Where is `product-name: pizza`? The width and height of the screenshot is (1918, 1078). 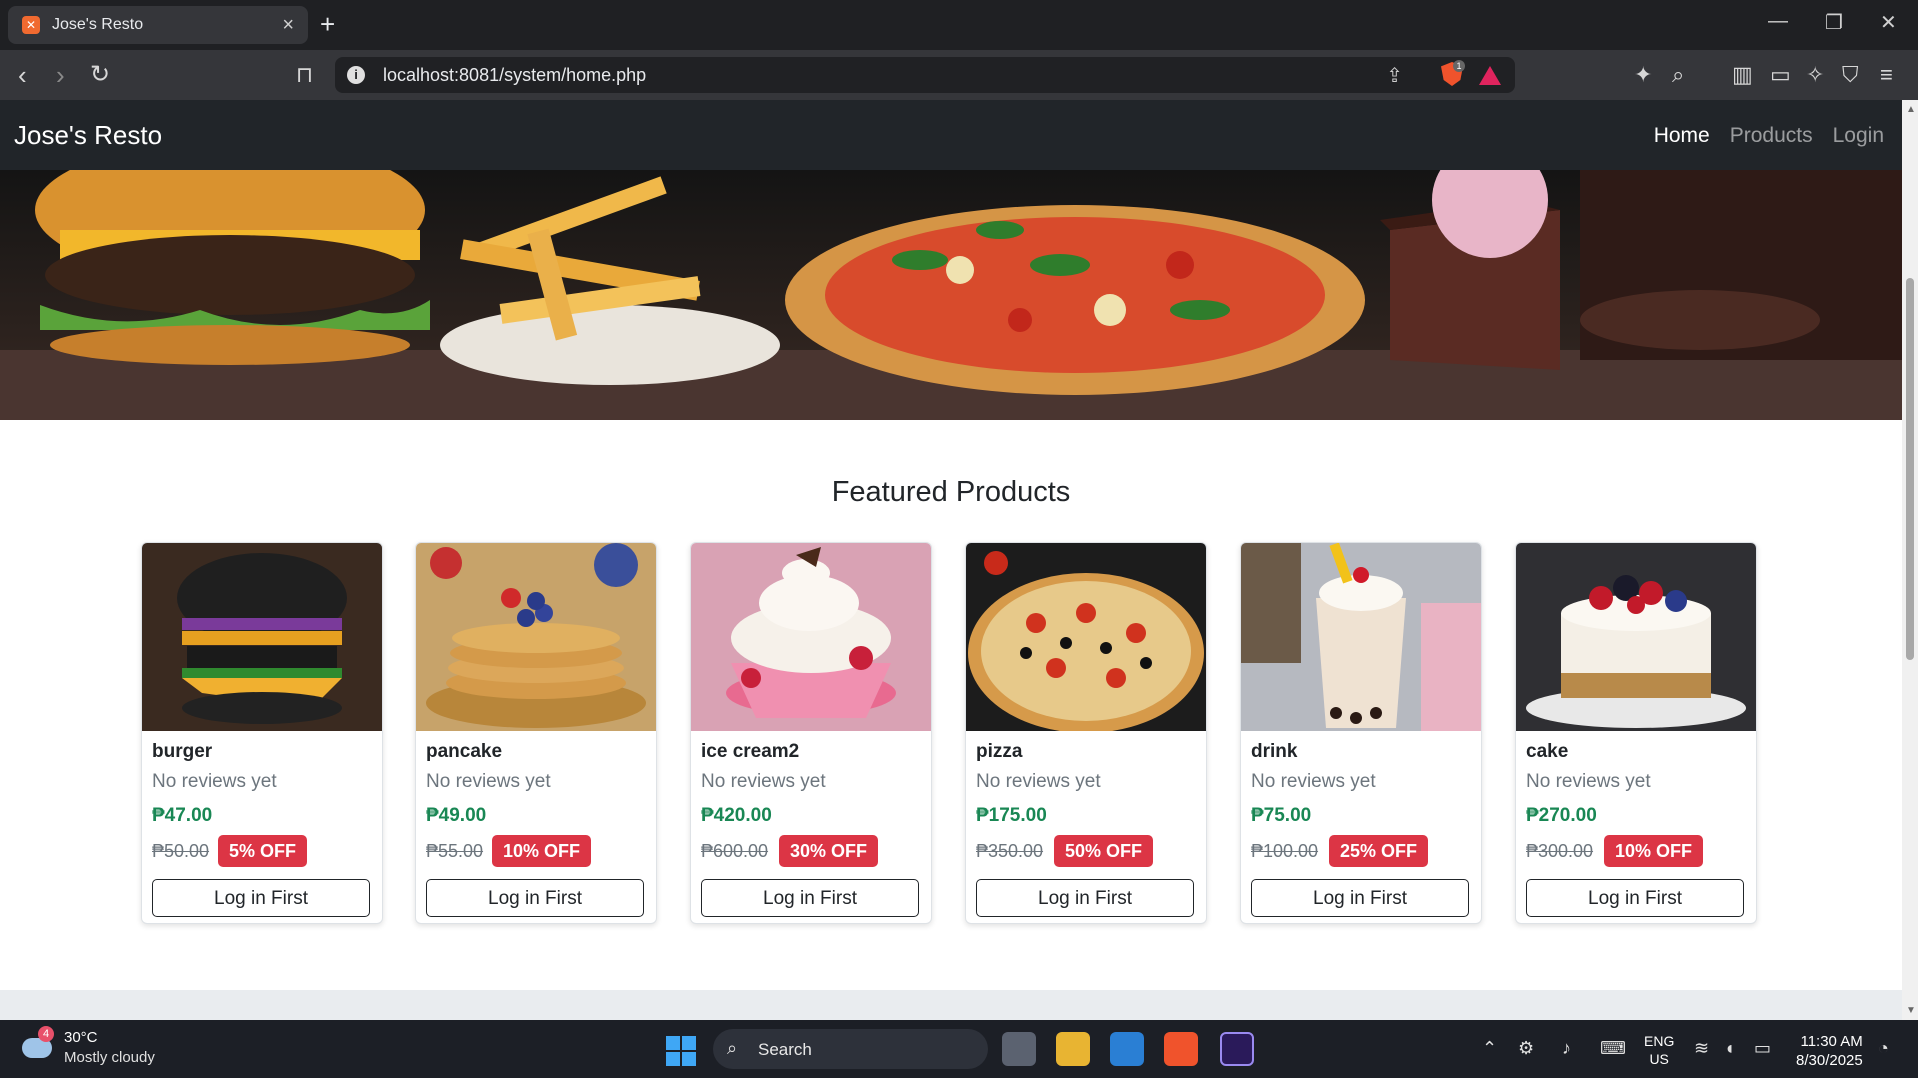
product-name: pizza is located at coordinates (999, 751).